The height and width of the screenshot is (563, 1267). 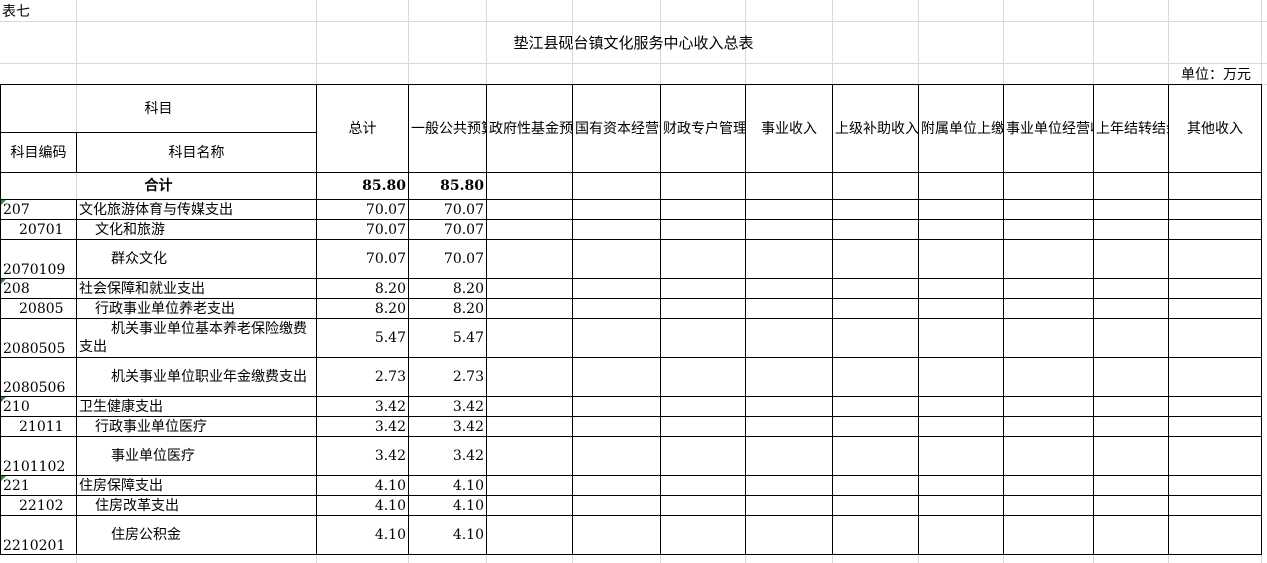 I want to click on row-total: 2.73, so click(x=362, y=377).